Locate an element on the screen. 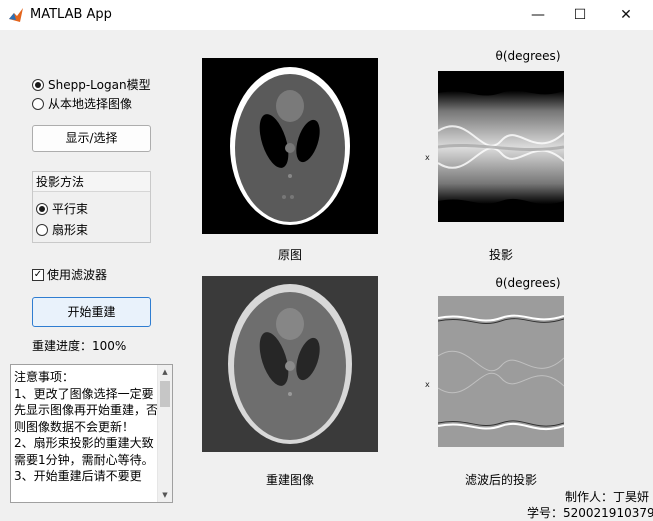 The width and height of the screenshot is (653, 521). radio-parallel-beam: 平行束 is located at coordinates (62, 208).